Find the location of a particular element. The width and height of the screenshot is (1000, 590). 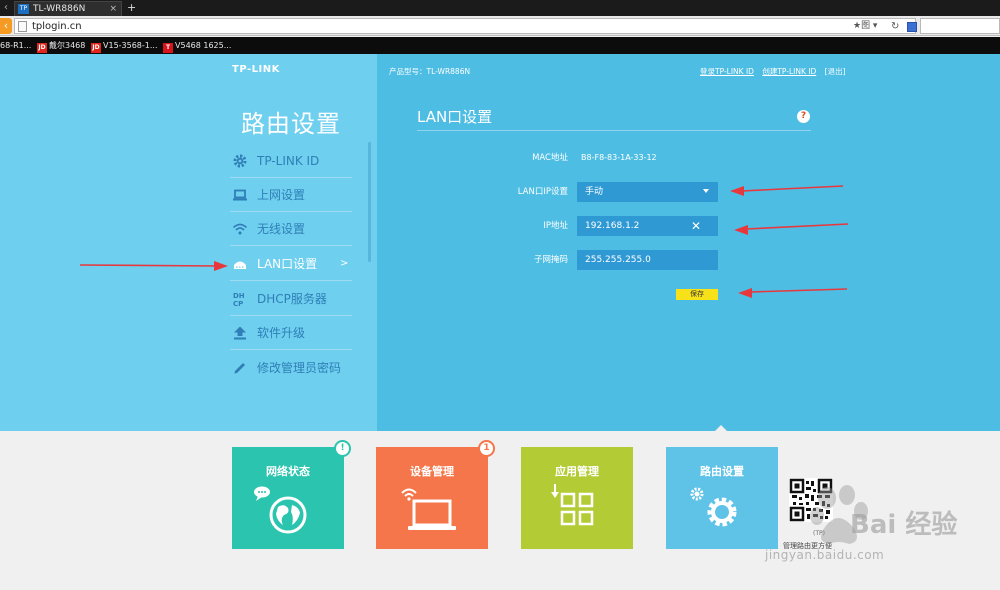

browser-tab: TP TL-WR886N × is located at coordinates (68, 8).